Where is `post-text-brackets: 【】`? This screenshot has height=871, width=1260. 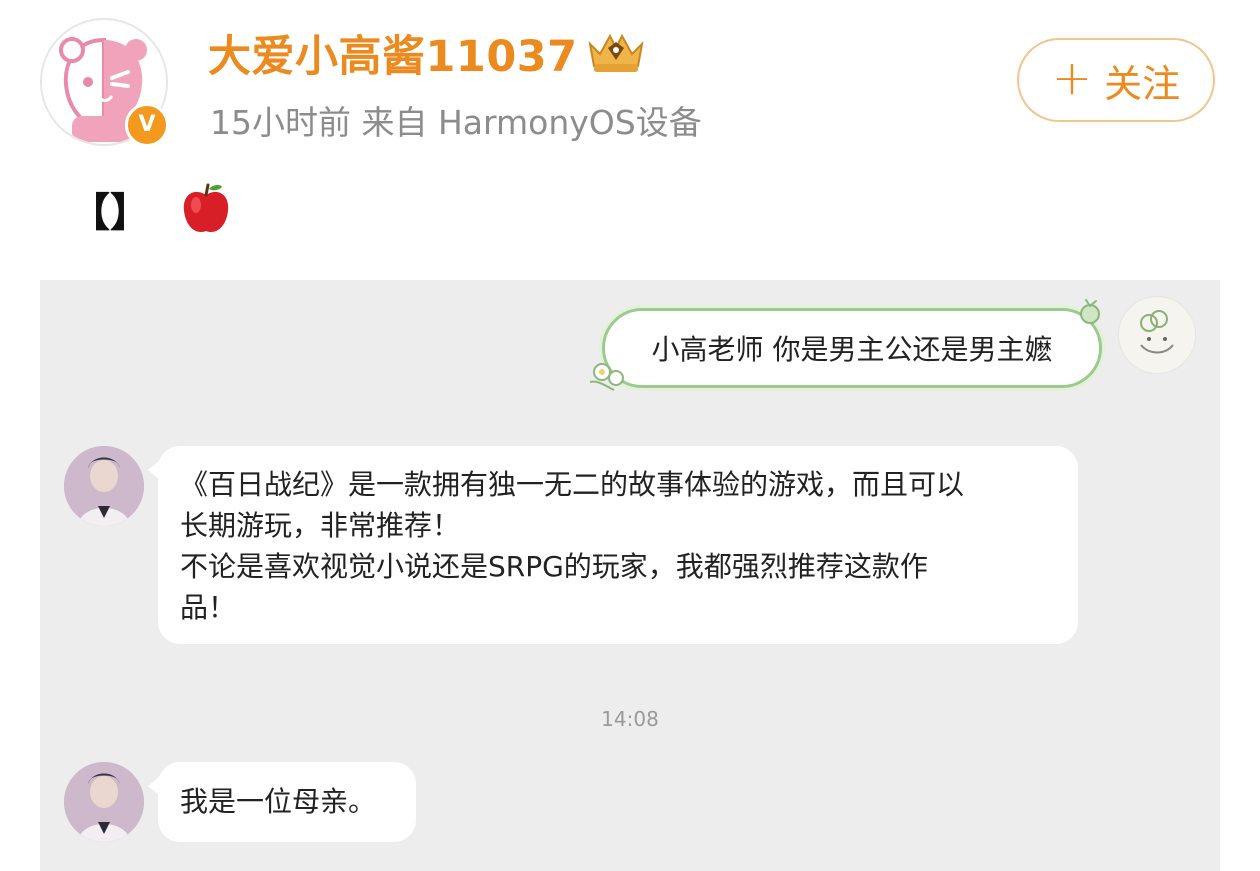 post-text-brackets: 【】 is located at coordinates (110, 213).